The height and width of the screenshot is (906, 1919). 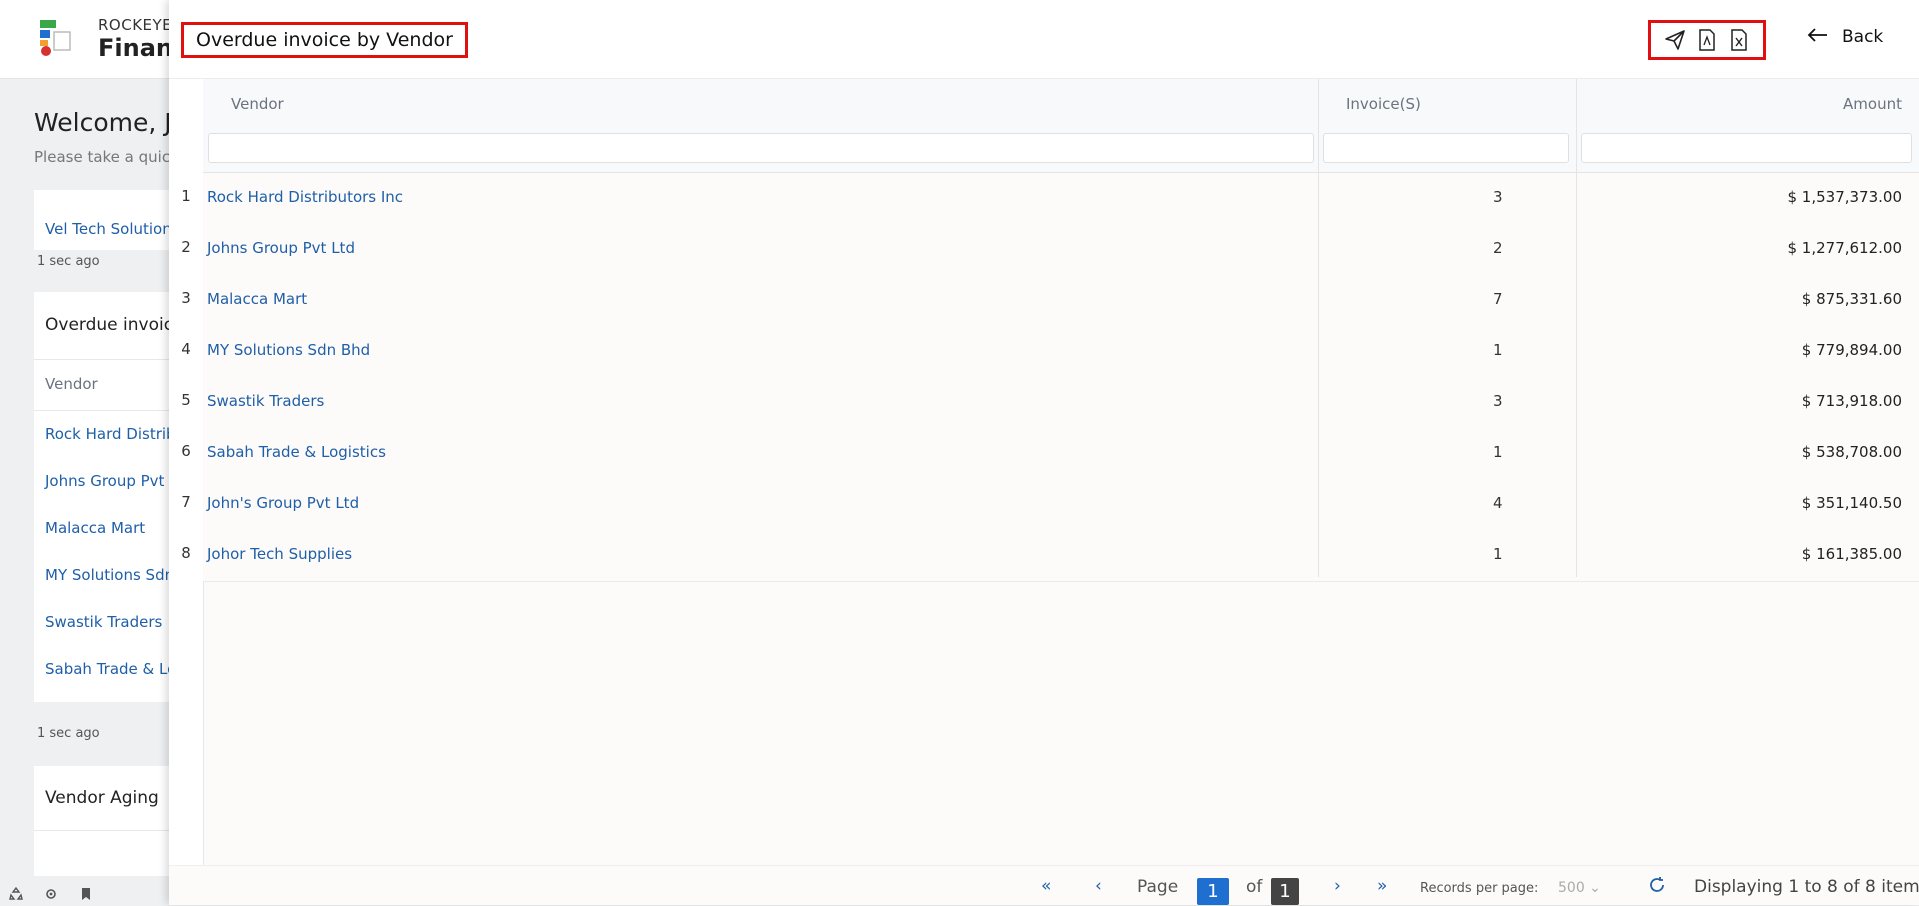 I want to click on page-label: Page, so click(x=1158, y=887).